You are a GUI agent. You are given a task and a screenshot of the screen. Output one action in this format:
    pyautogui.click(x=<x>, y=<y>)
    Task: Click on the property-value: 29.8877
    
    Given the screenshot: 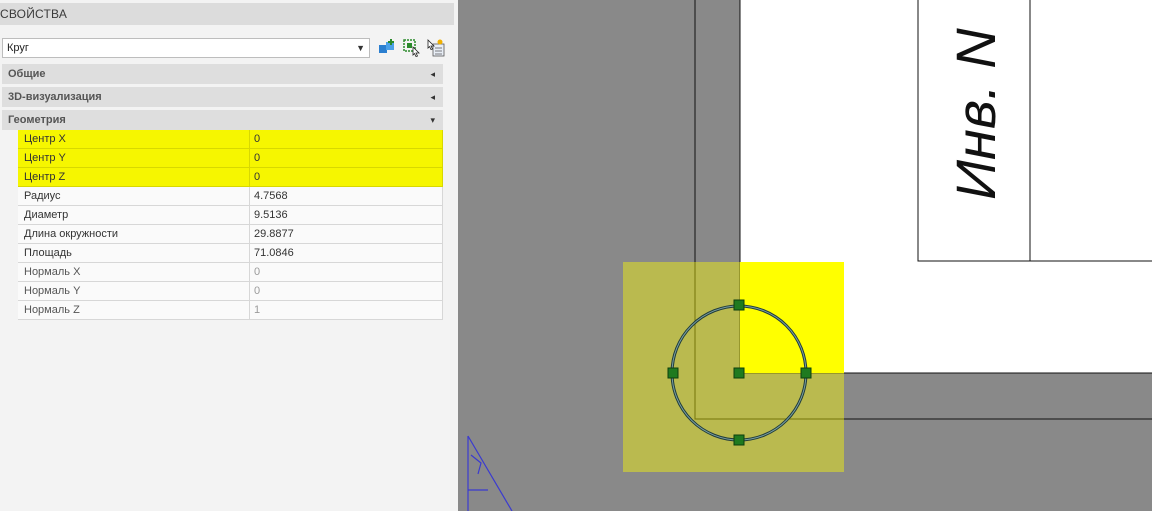 What is the action you would take?
    pyautogui.click(x=274, y=234)
    